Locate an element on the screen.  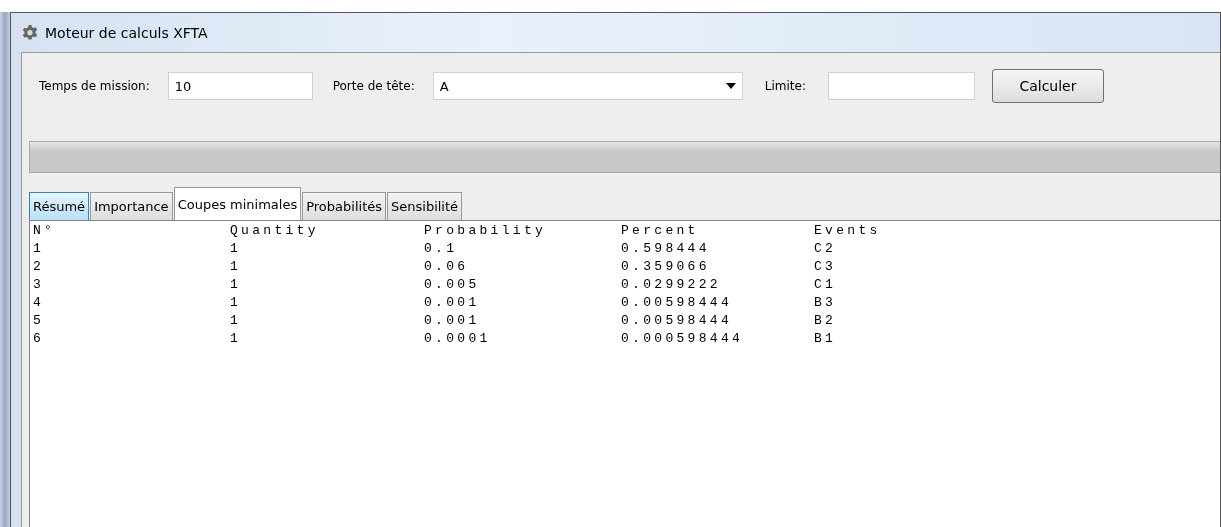
table-cell-text: 0.598444 is located at coordinates (666, 249).